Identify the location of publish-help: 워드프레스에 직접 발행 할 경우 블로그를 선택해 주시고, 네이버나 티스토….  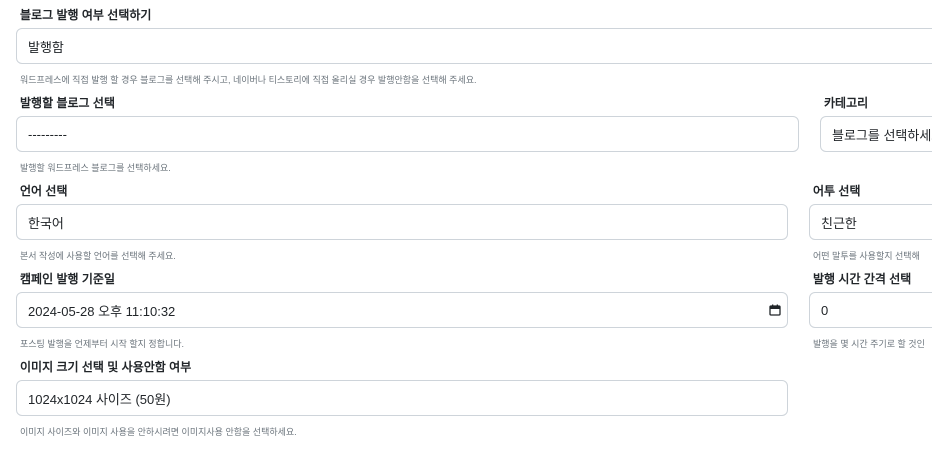
(248, 80).